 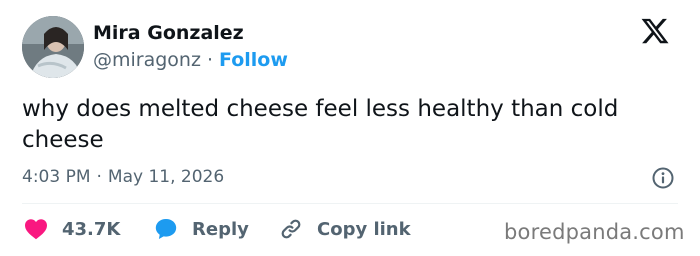 I want to click on like-count: 43.7K, so click(x=91, y=229).